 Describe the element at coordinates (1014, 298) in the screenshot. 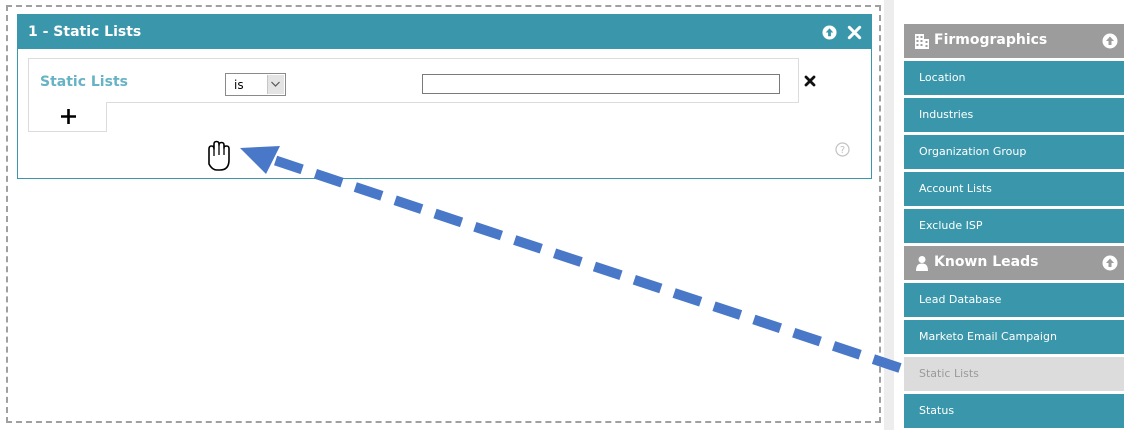

I see `sidebar-item-lead-database: Lead Database` at that location.